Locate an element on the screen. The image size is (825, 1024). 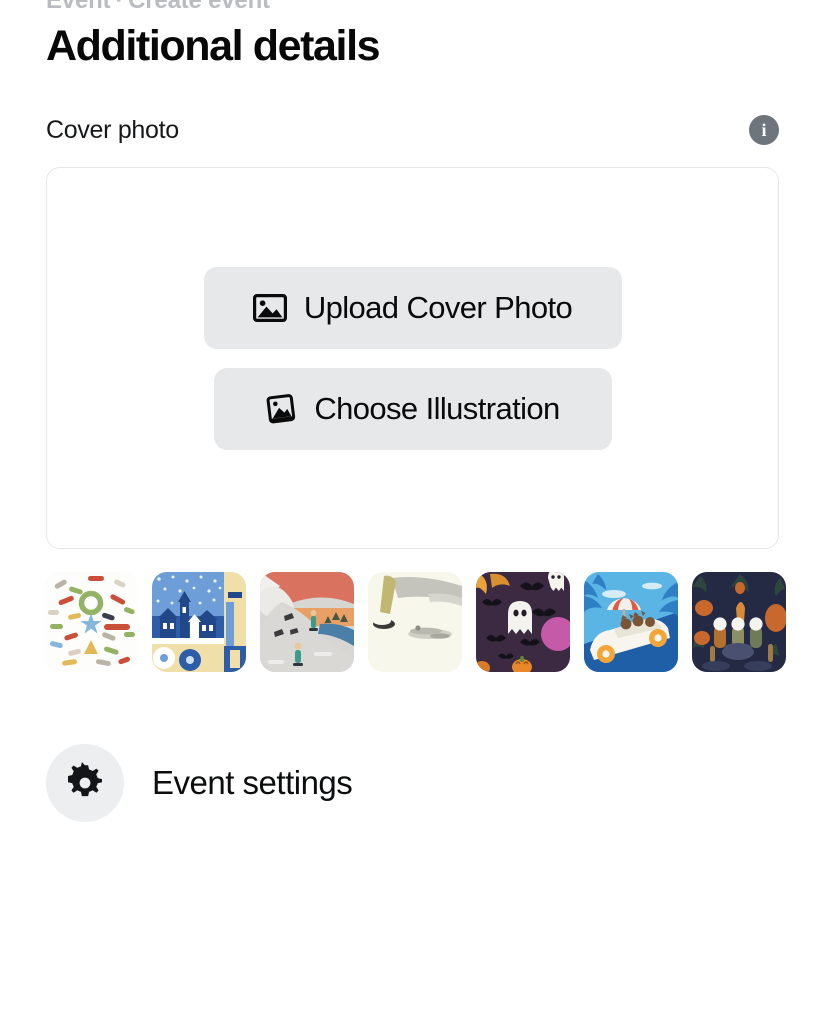
cover-photo-label: Cover photo is located at coordinates (112, 129).